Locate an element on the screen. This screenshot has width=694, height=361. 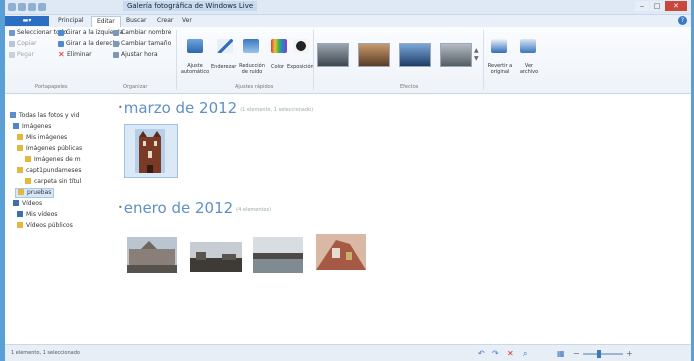
rotate-right-icon is located at coordinates (61, 44).